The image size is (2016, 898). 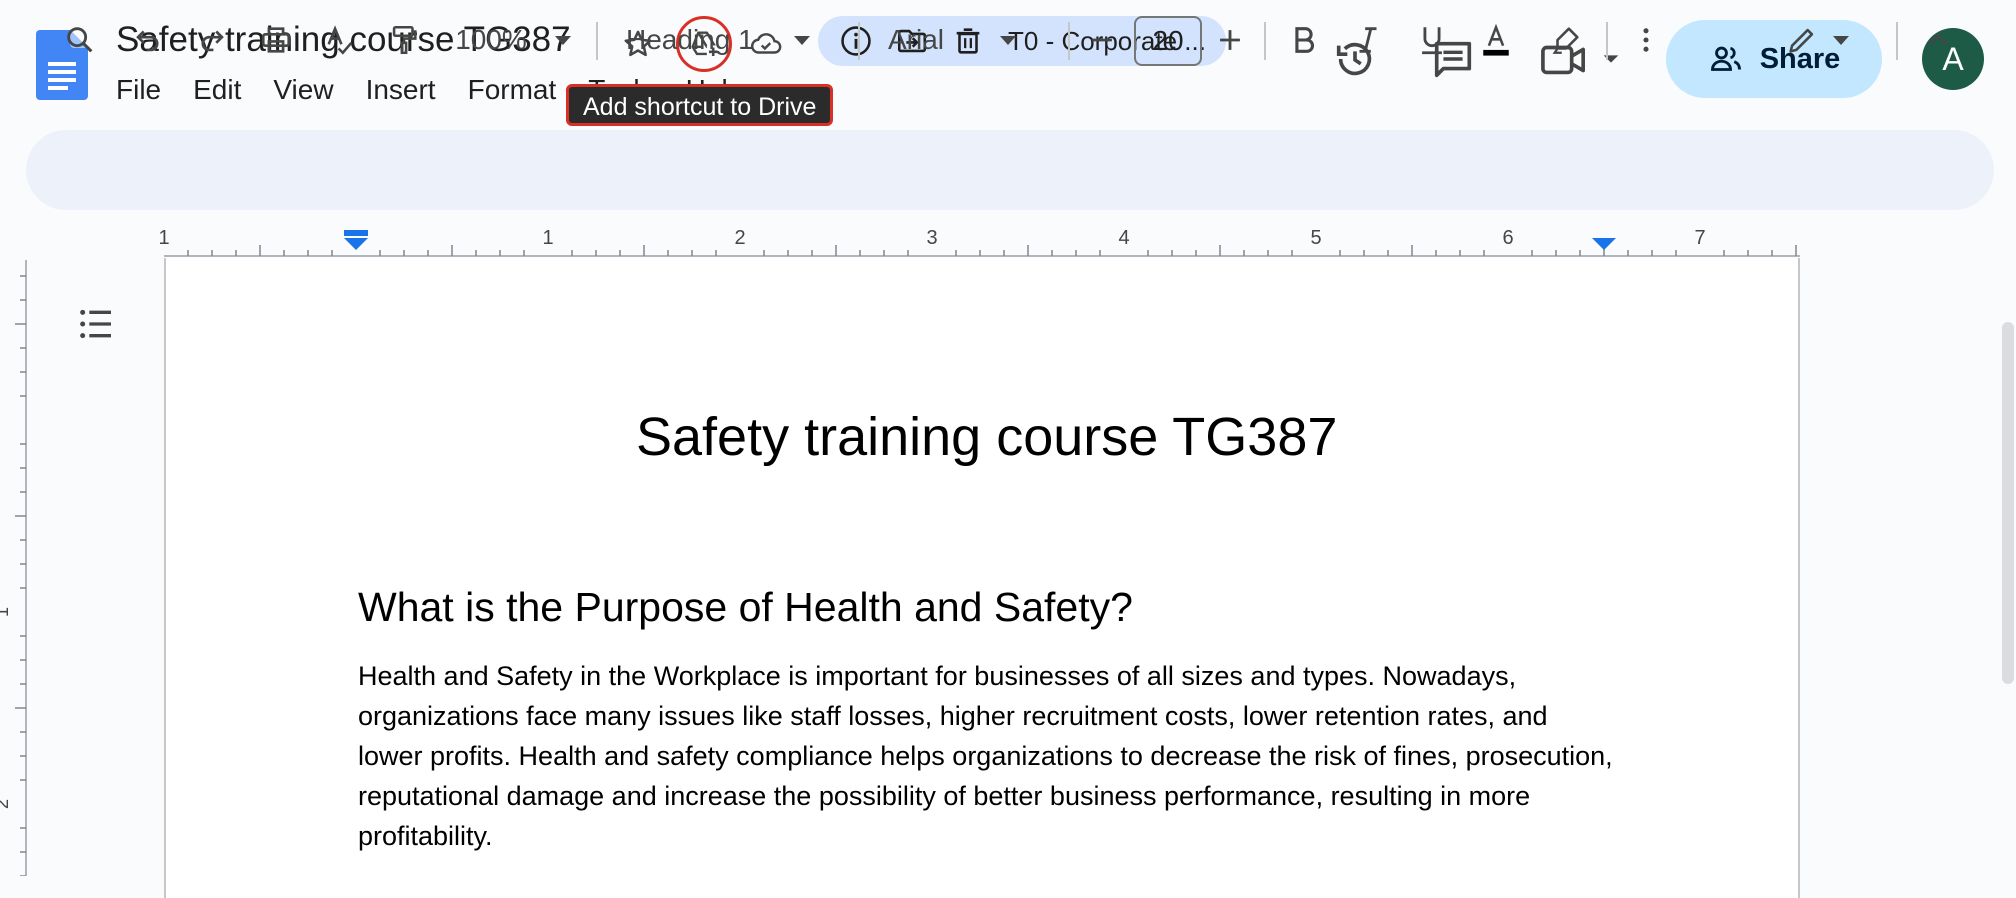 I want to click on zoom-select: 100%, so click(x=513, y=40).